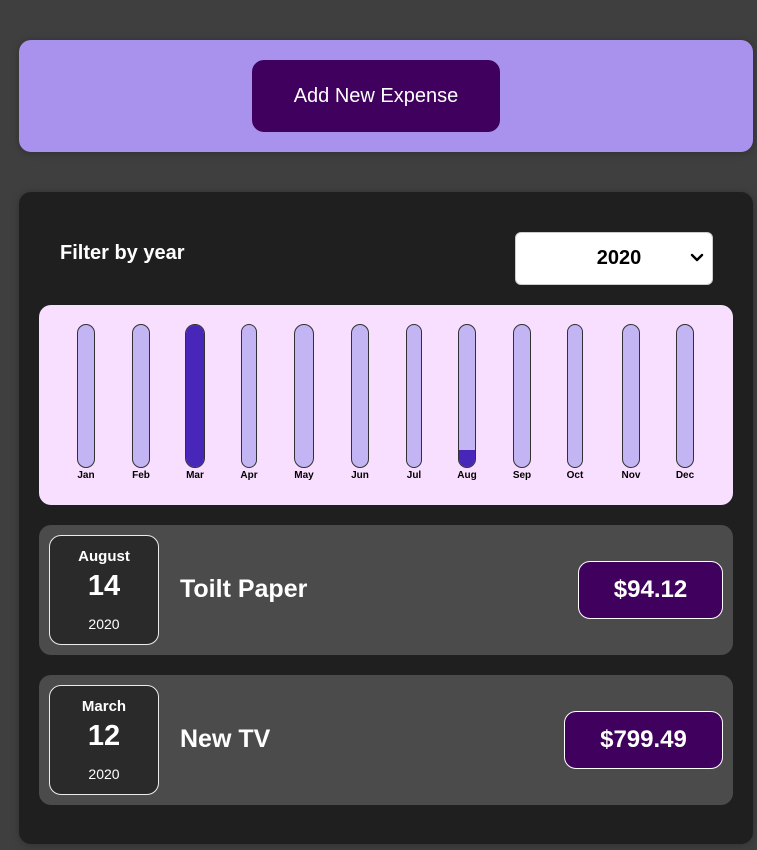  Describe the element at coordinates (225, 739) in the screenshot. I see `expense-title: New TV` at that location.